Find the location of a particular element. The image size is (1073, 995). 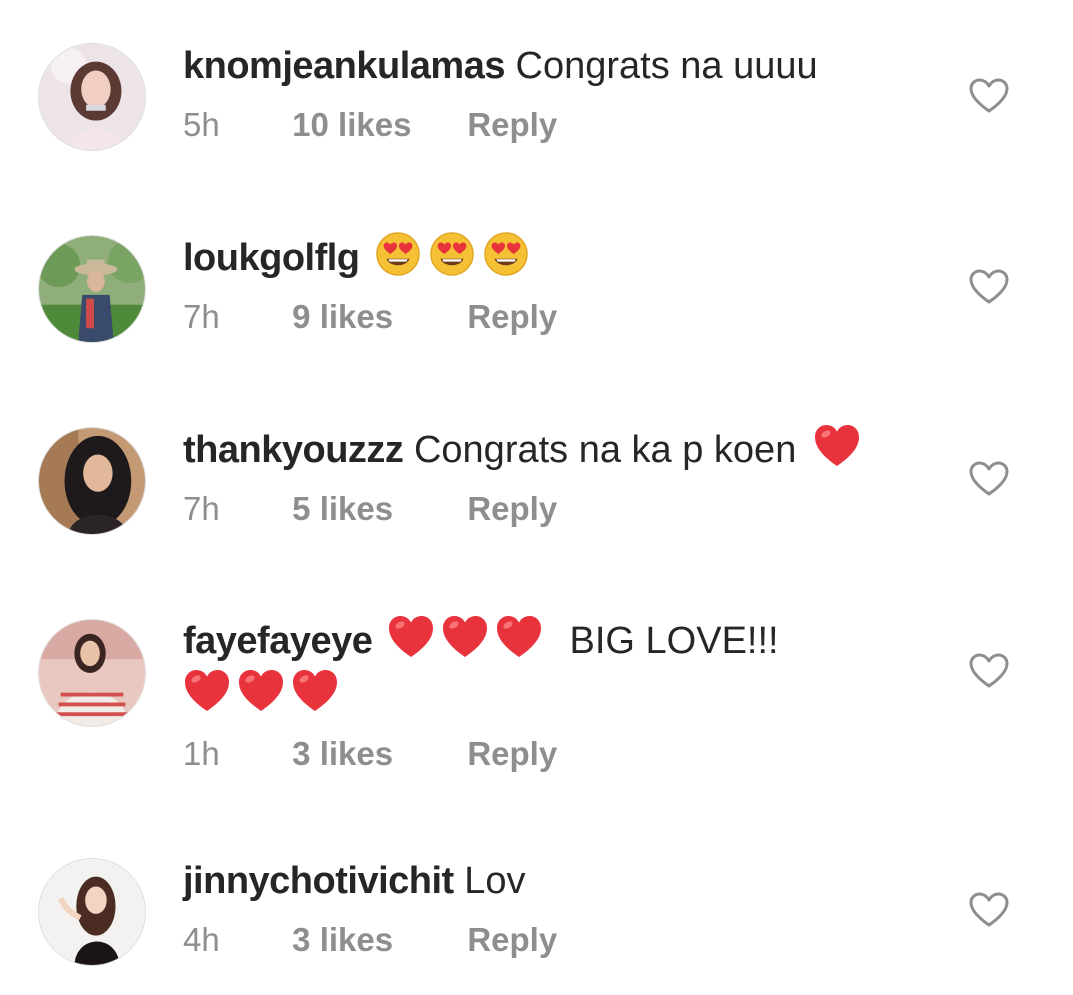

comment-body: jinnychotivichit Lov 4h 3 likes Reply is located at coordinates (553, 907).